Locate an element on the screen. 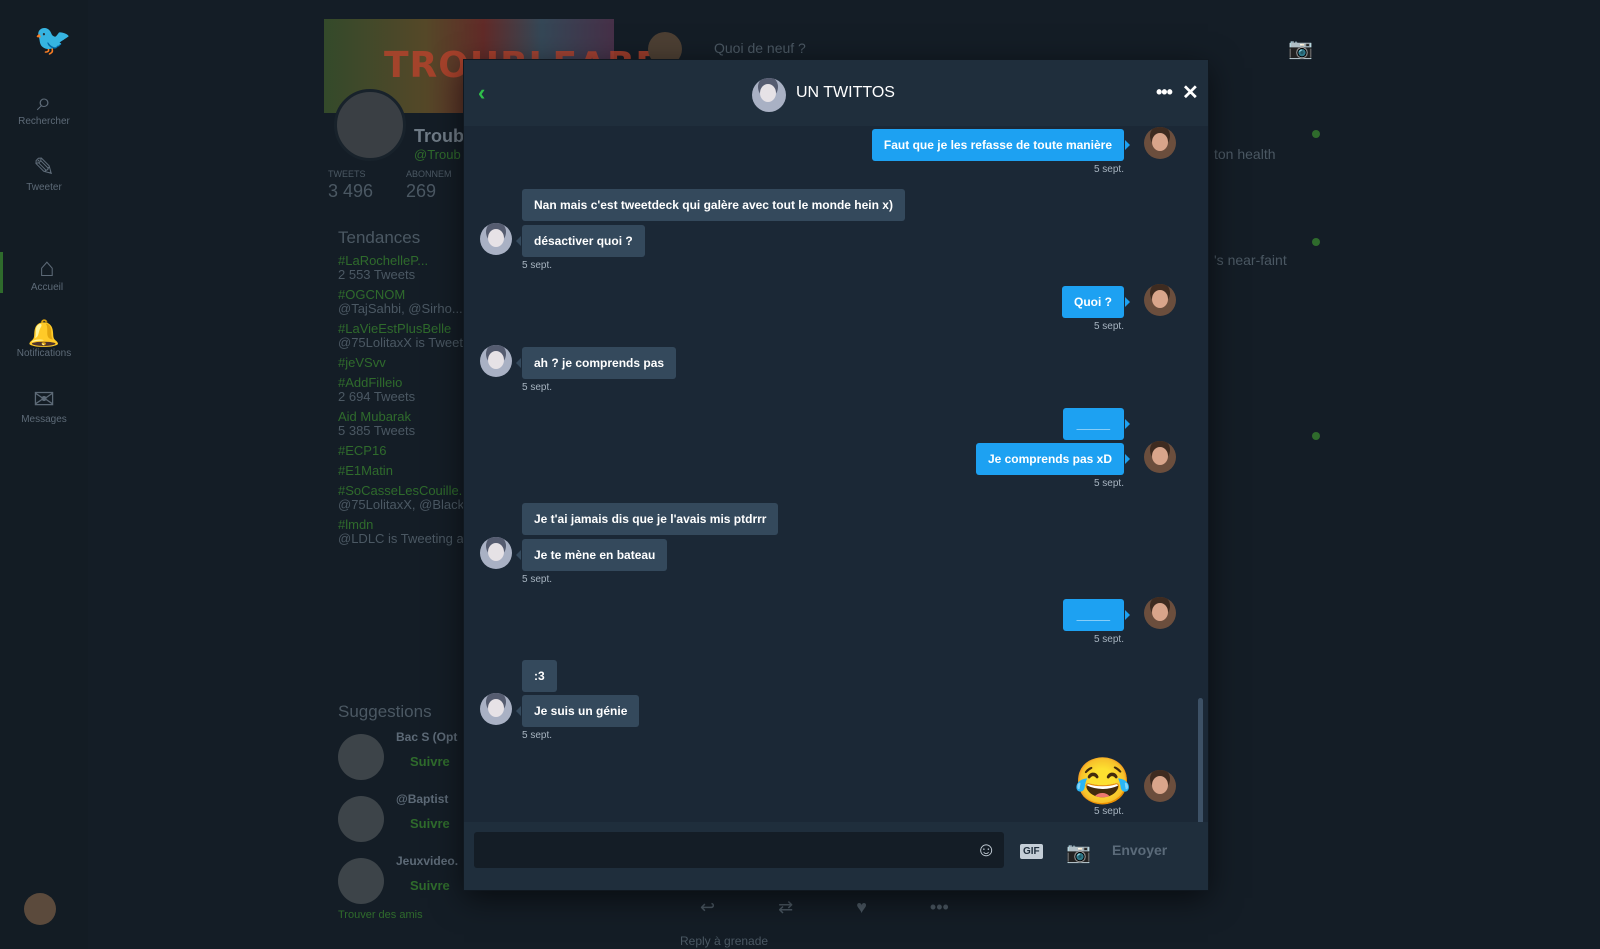  profile-handle: @Troub is located at coordinates (437, 154).